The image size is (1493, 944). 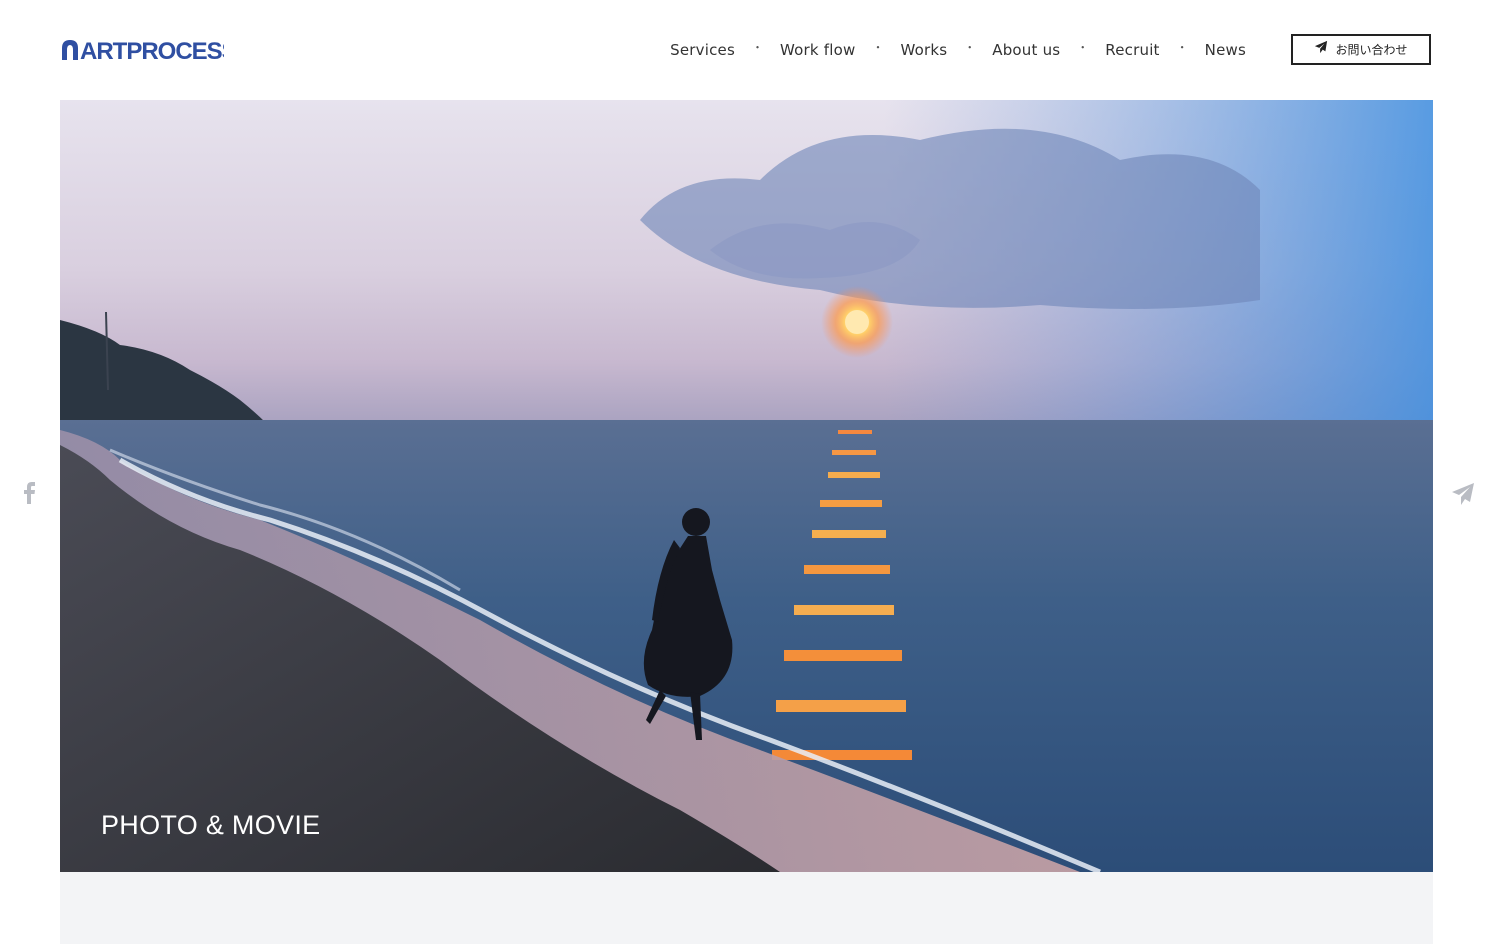 I want to click on nav-recruit: Recruit, so click(x=1132, y=50).